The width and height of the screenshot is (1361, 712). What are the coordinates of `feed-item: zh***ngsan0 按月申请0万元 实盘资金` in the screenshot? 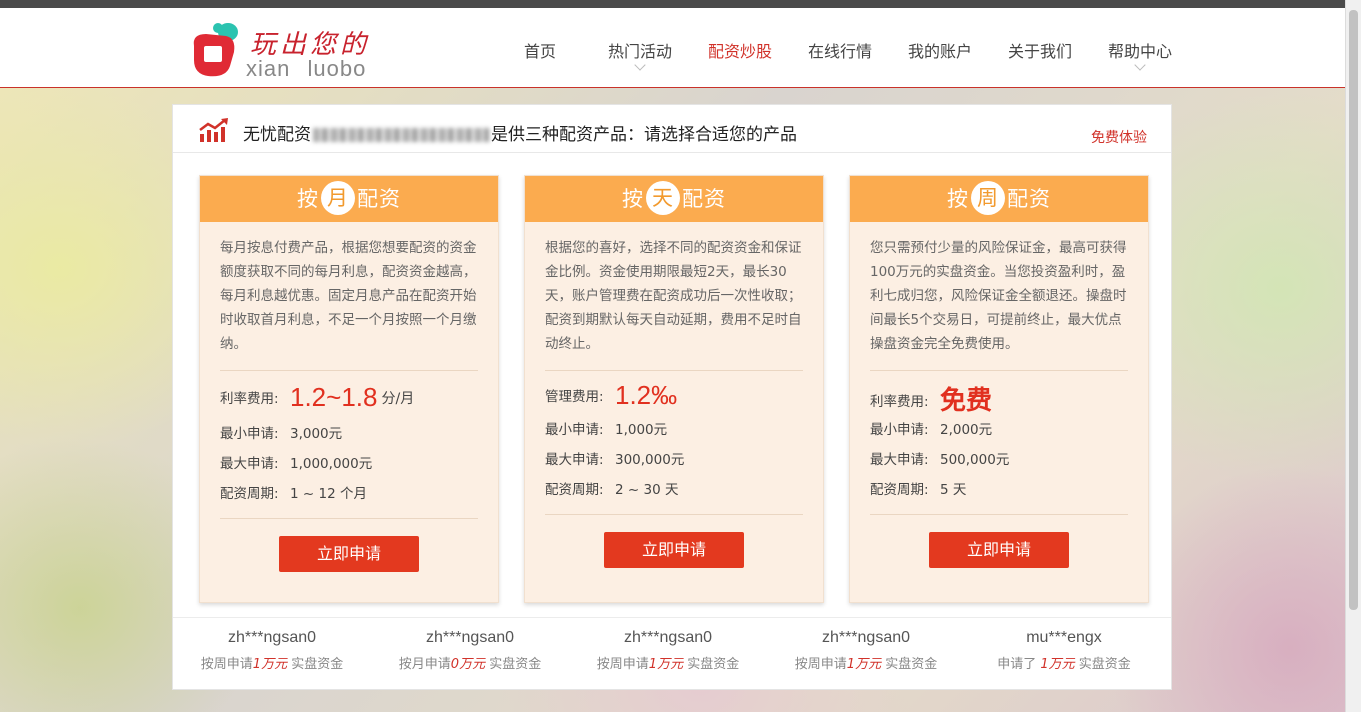 It's located at (470, 657).